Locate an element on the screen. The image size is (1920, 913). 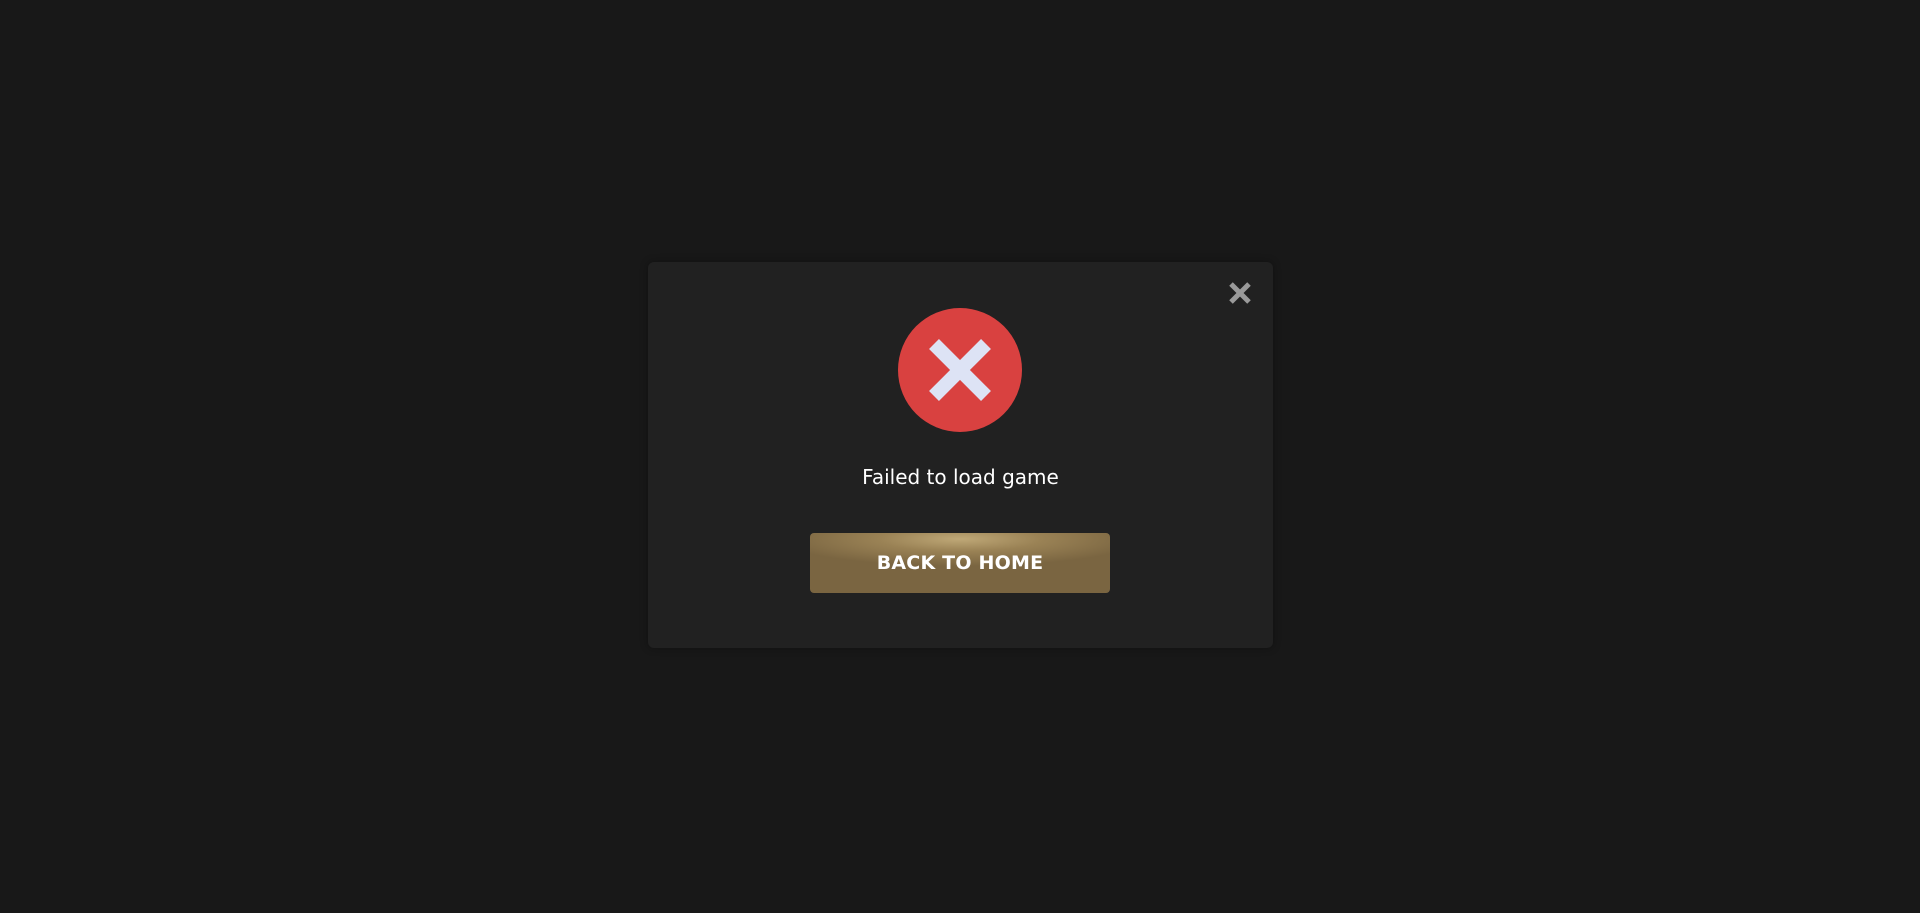
error-modal: Failed to load game BACK TO HOME is located at coordinates (960, 455).